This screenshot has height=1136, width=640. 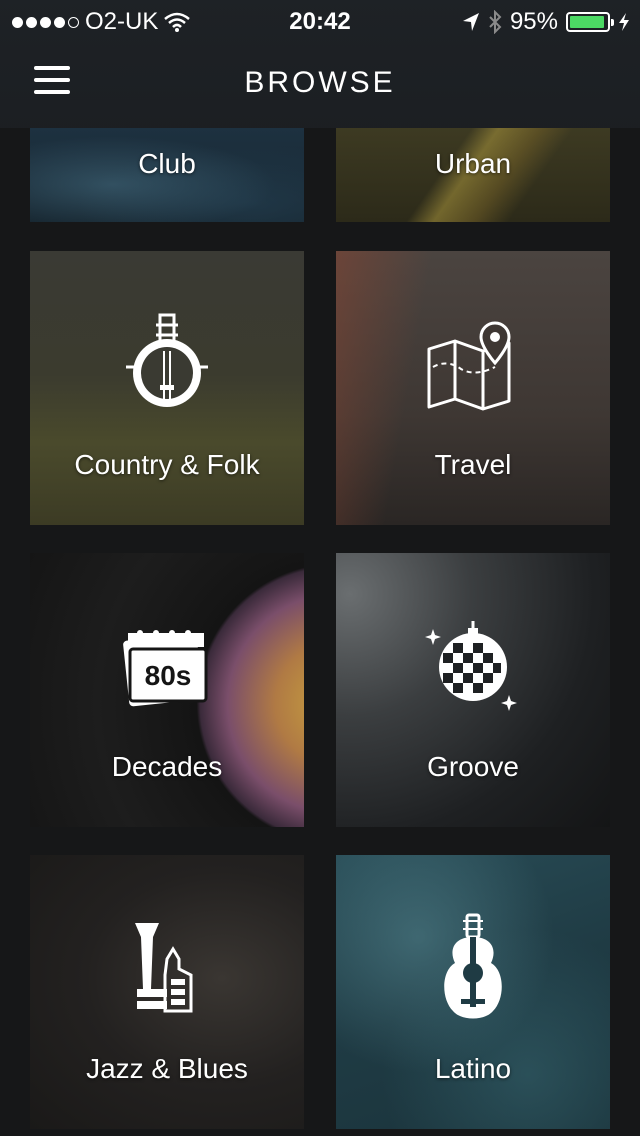 I want to click on category-label: Jazz & Blues, so click(x=167, y=1068).